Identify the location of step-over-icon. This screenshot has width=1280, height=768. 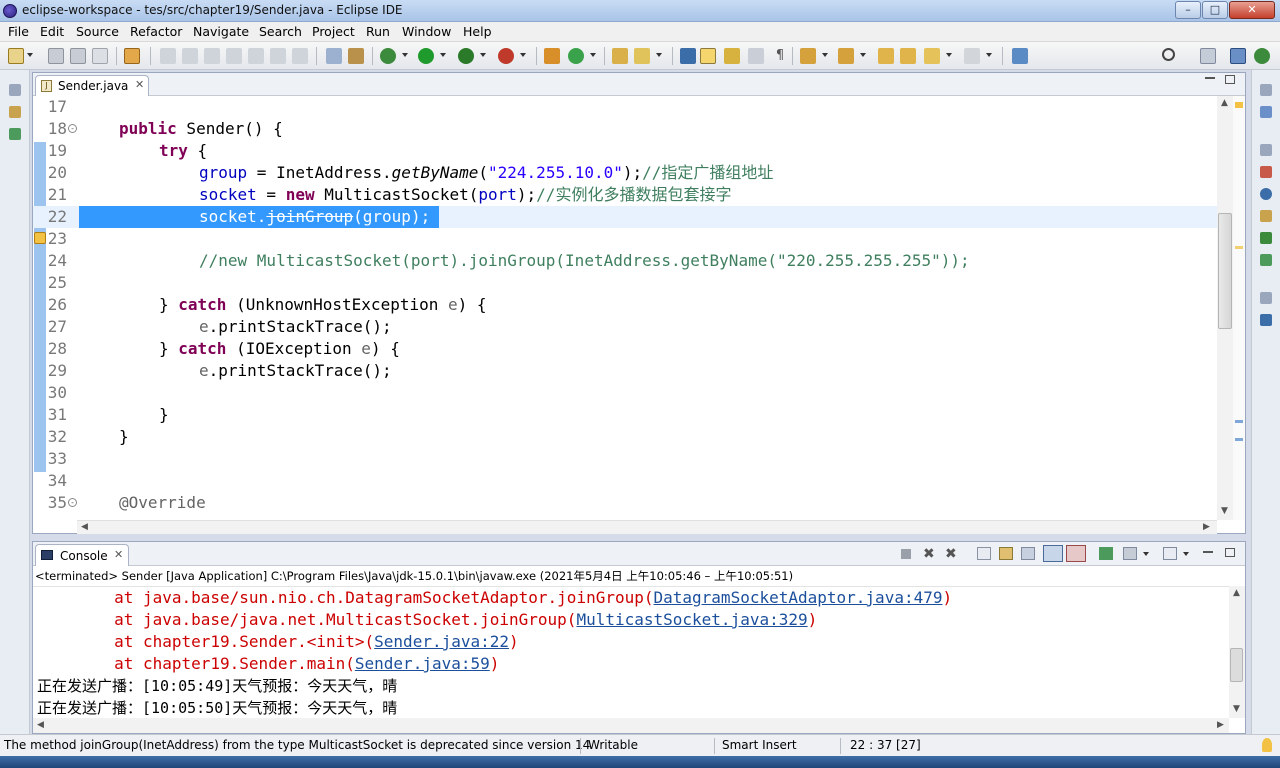
(278, 56).